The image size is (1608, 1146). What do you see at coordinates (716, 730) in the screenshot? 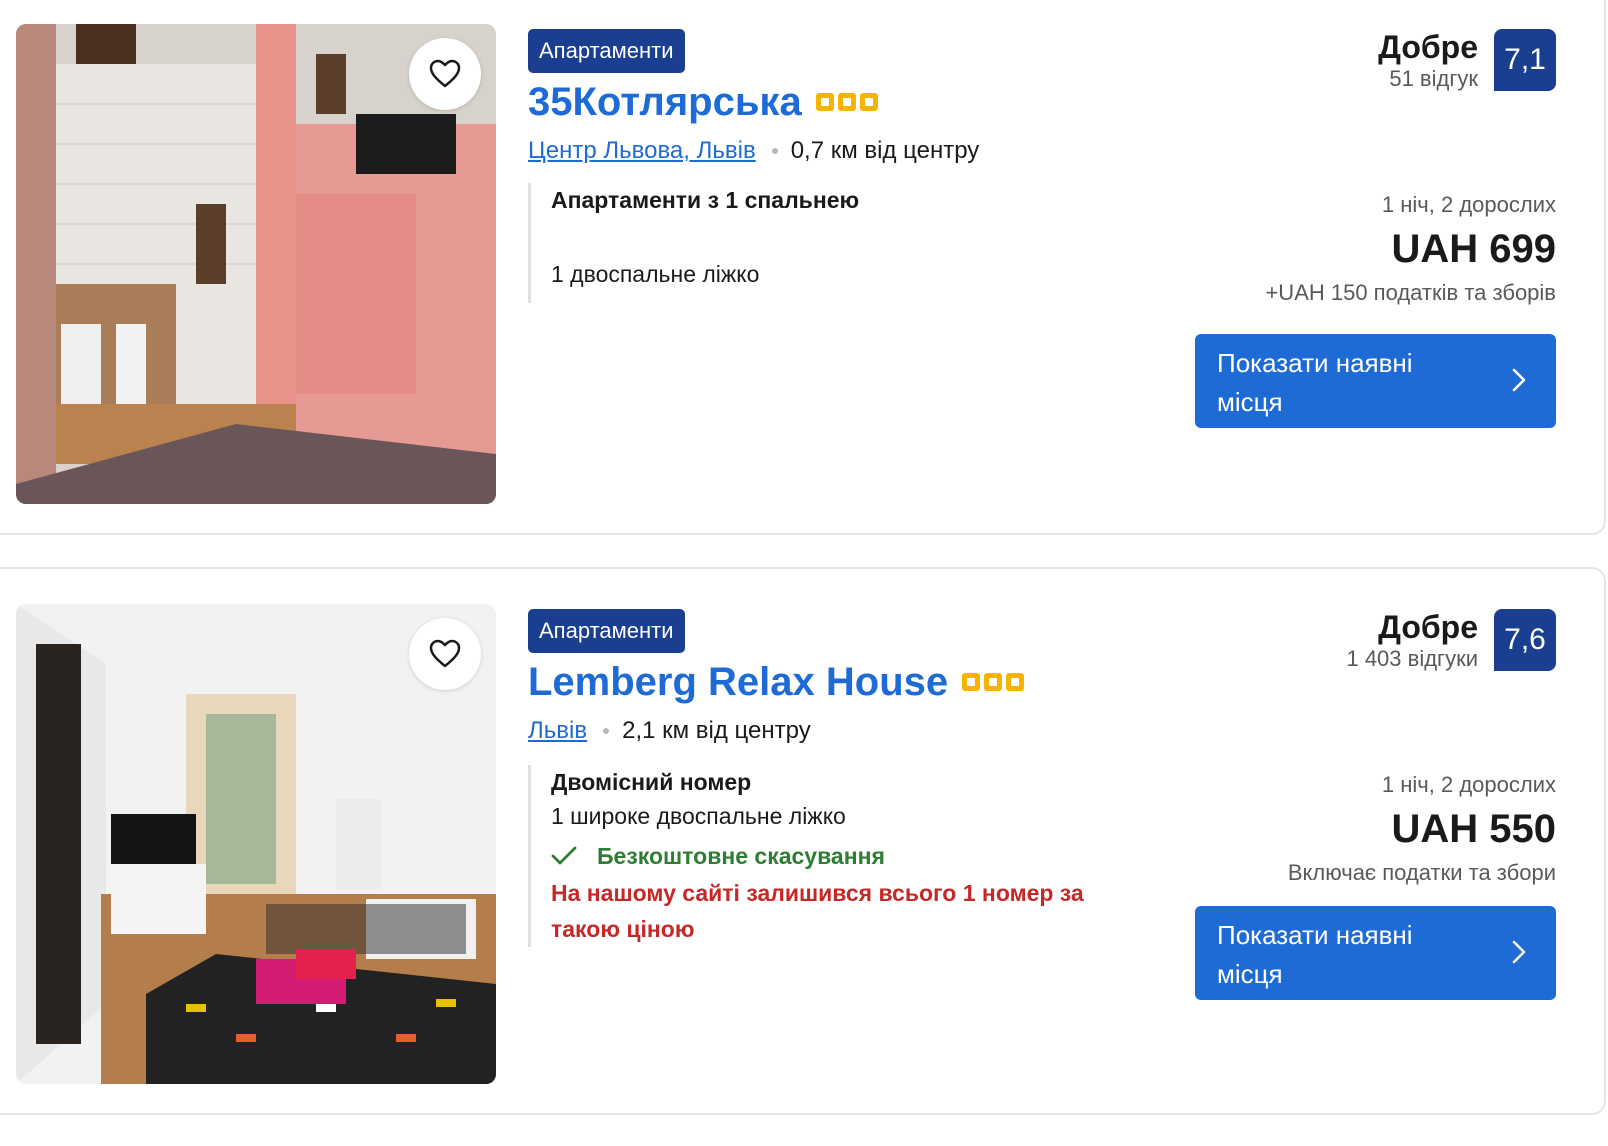
I see `distance-text: 2,1 км від центру` at bounding box center [716, 730].